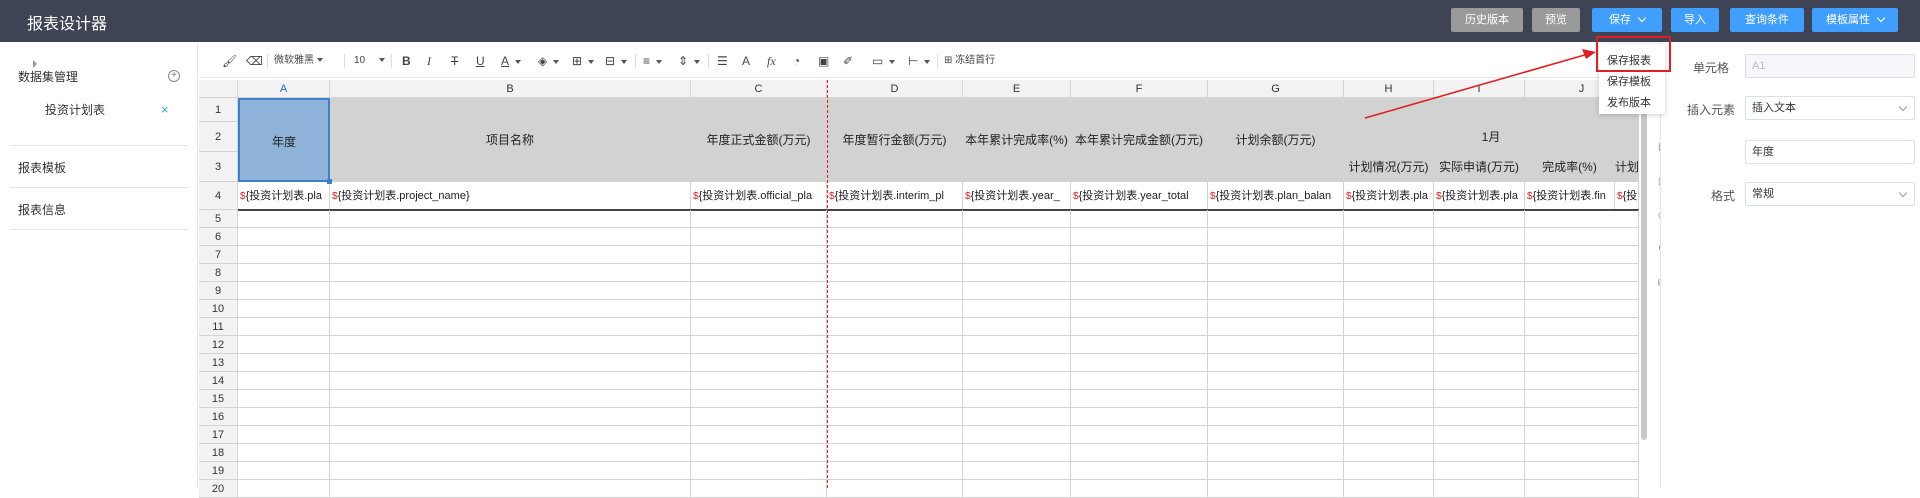 The image size is (1920, 498). What do you see at coordinates (1487, 20) in the screenshot?
I see `history-version-button: 历史版本` at bounding box center [1487, 20].